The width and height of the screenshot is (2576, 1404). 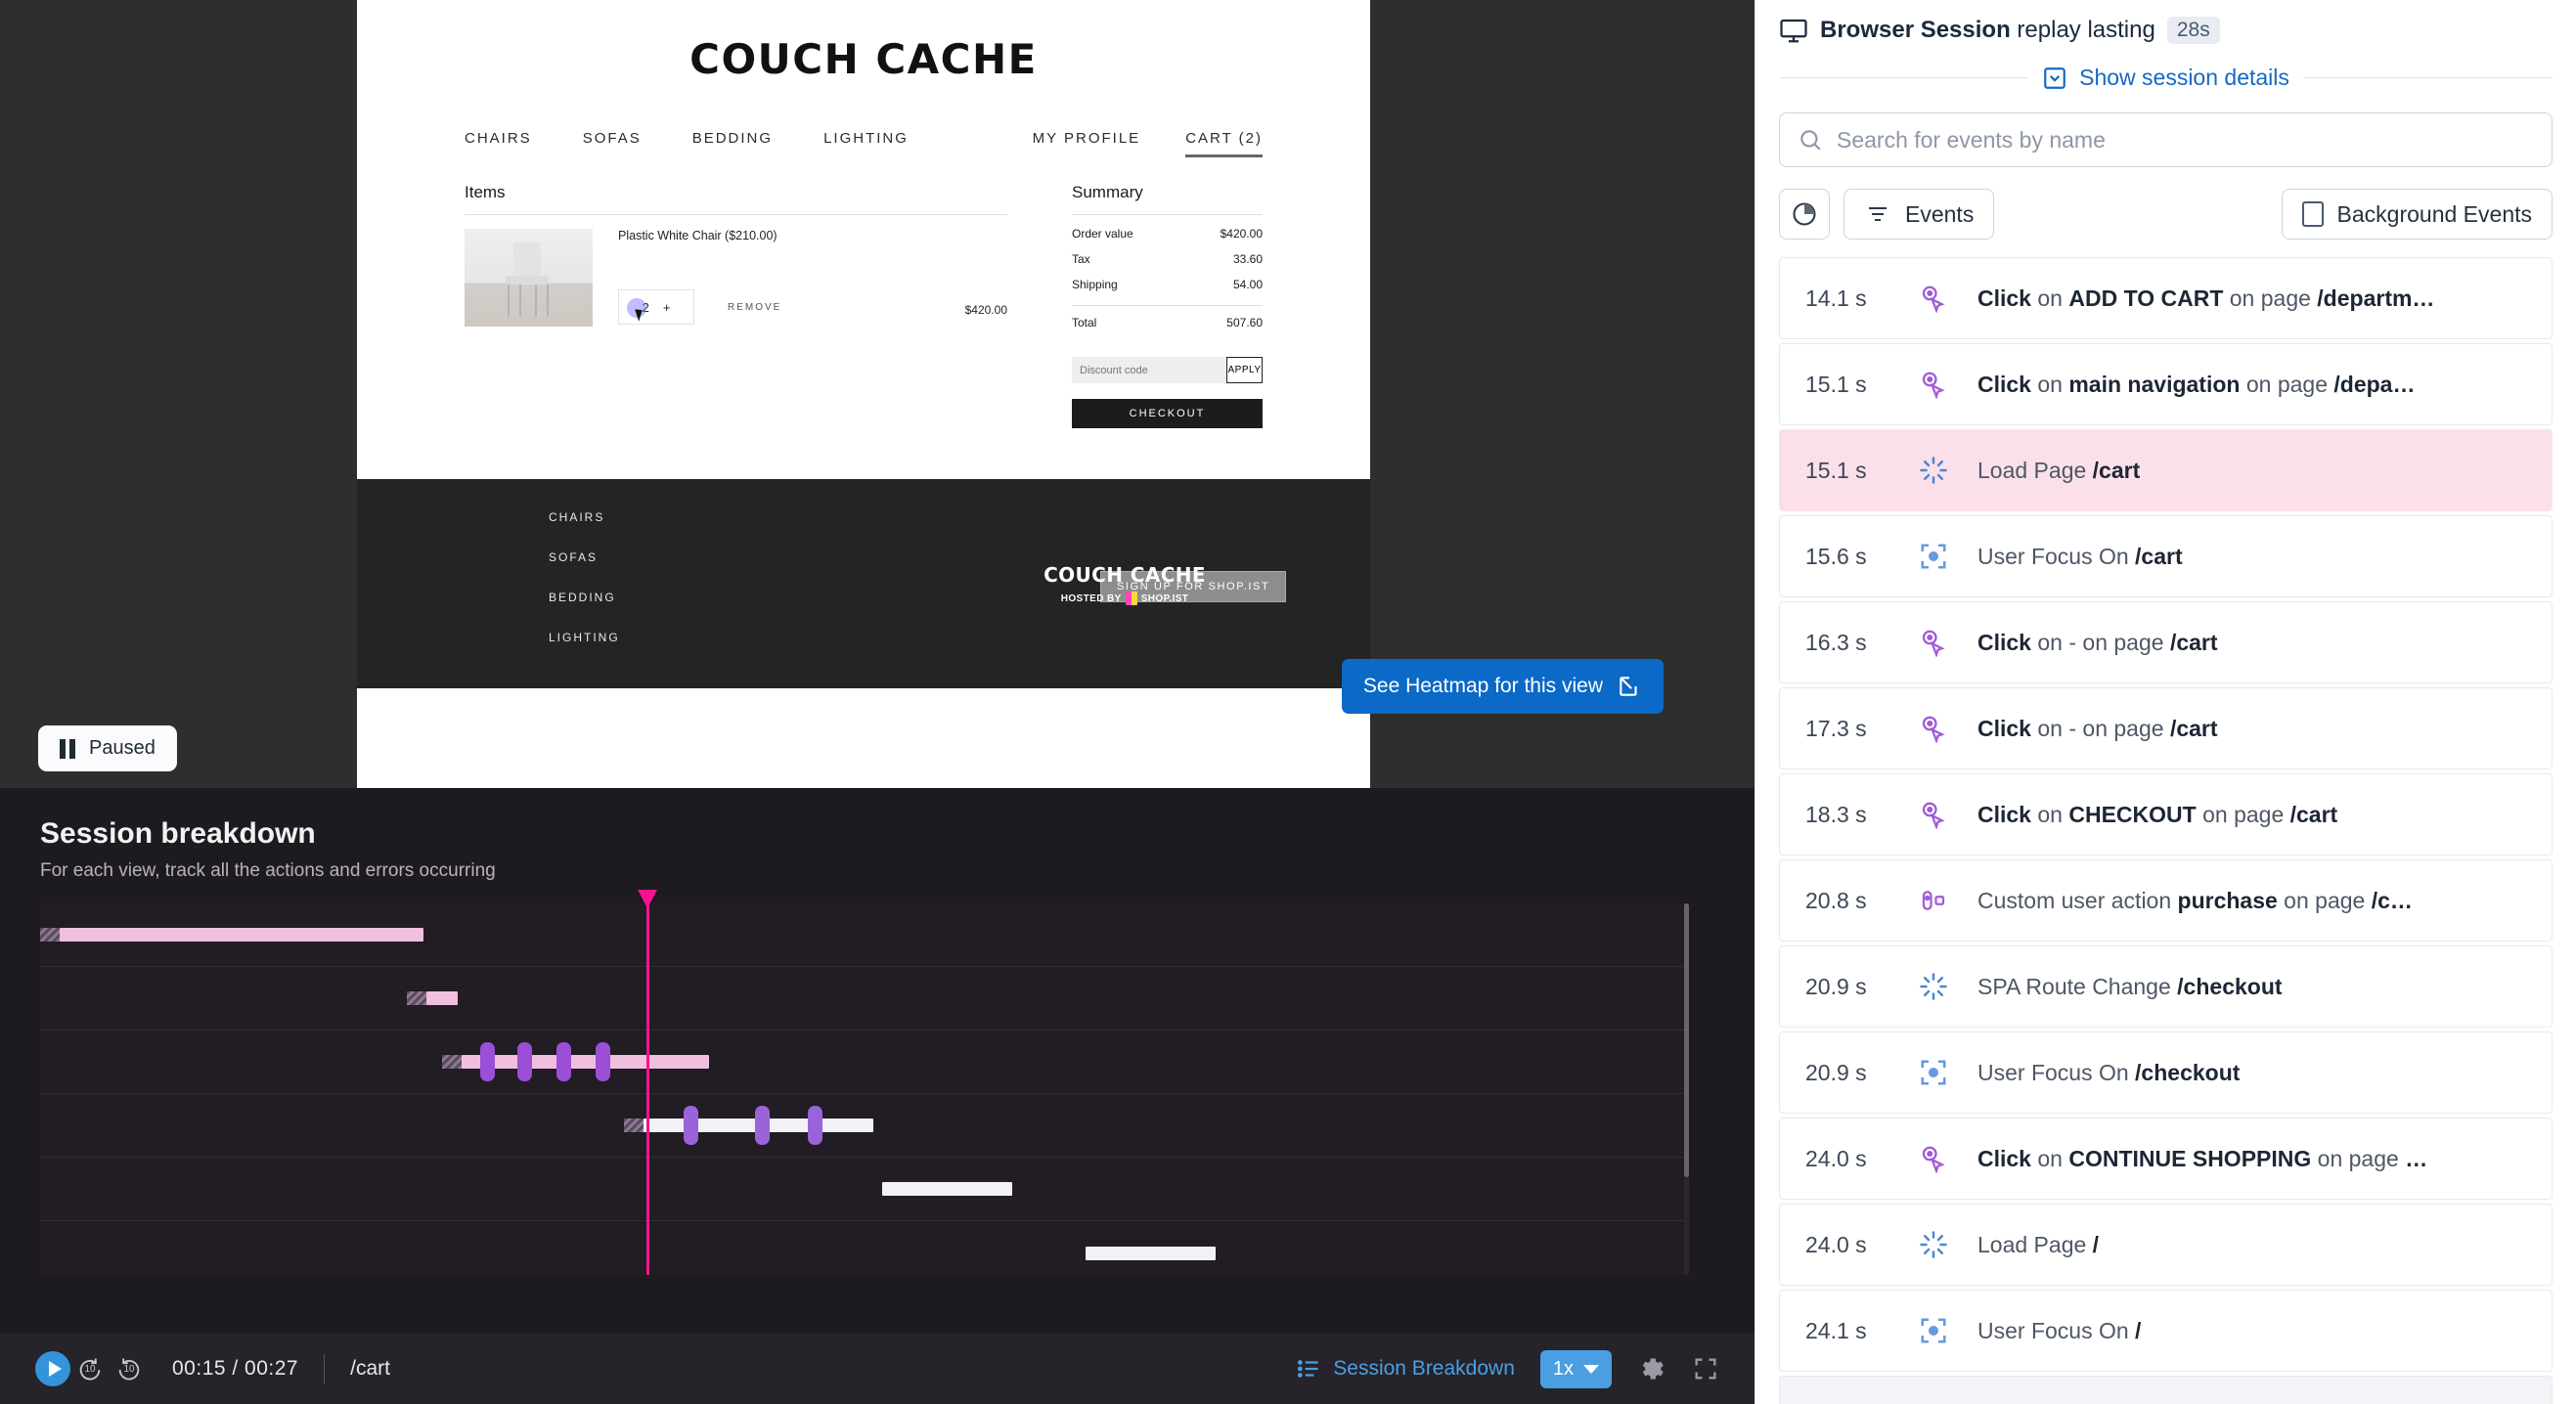 I want to click on timeline-playhead, so click(x=647, y=1082).